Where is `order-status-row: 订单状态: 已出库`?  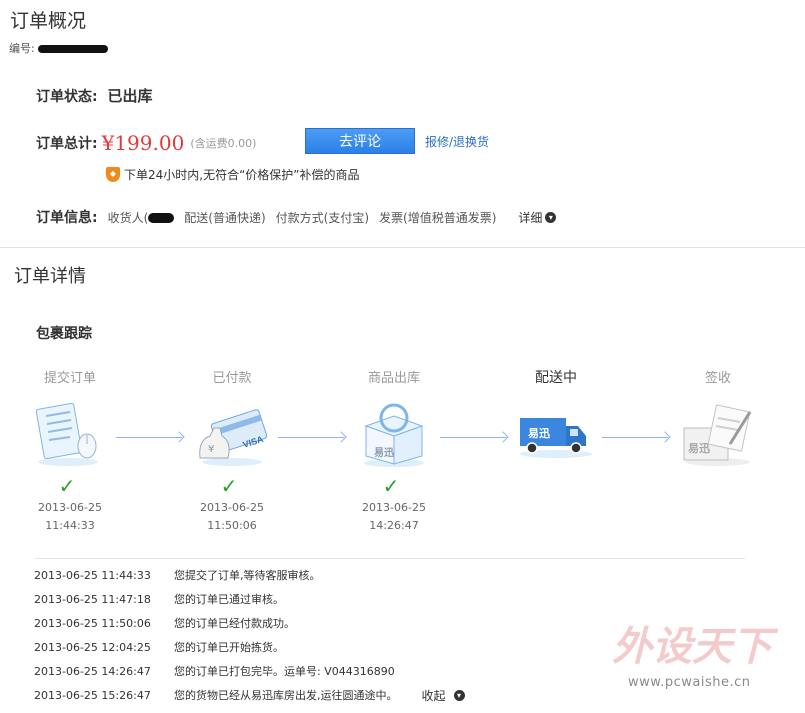 order-status-row: 订单状态: 已出库 is located at coordinates (94, 95).